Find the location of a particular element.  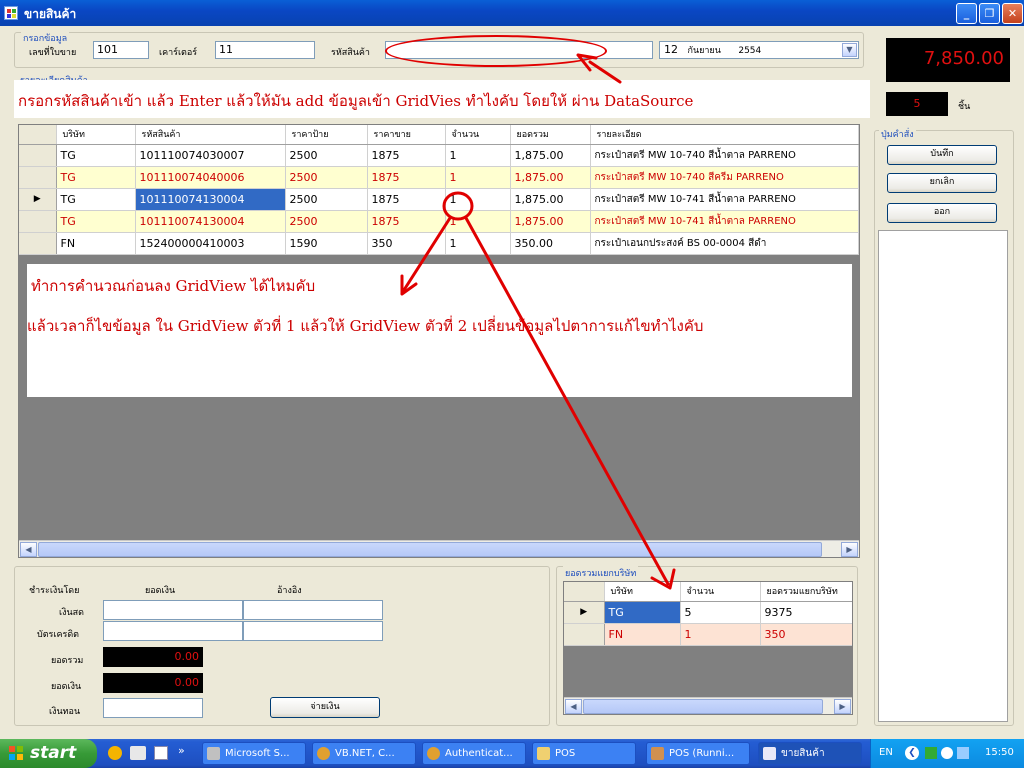

task-label: ขายสินค้า is located at coordinates (803, 753).